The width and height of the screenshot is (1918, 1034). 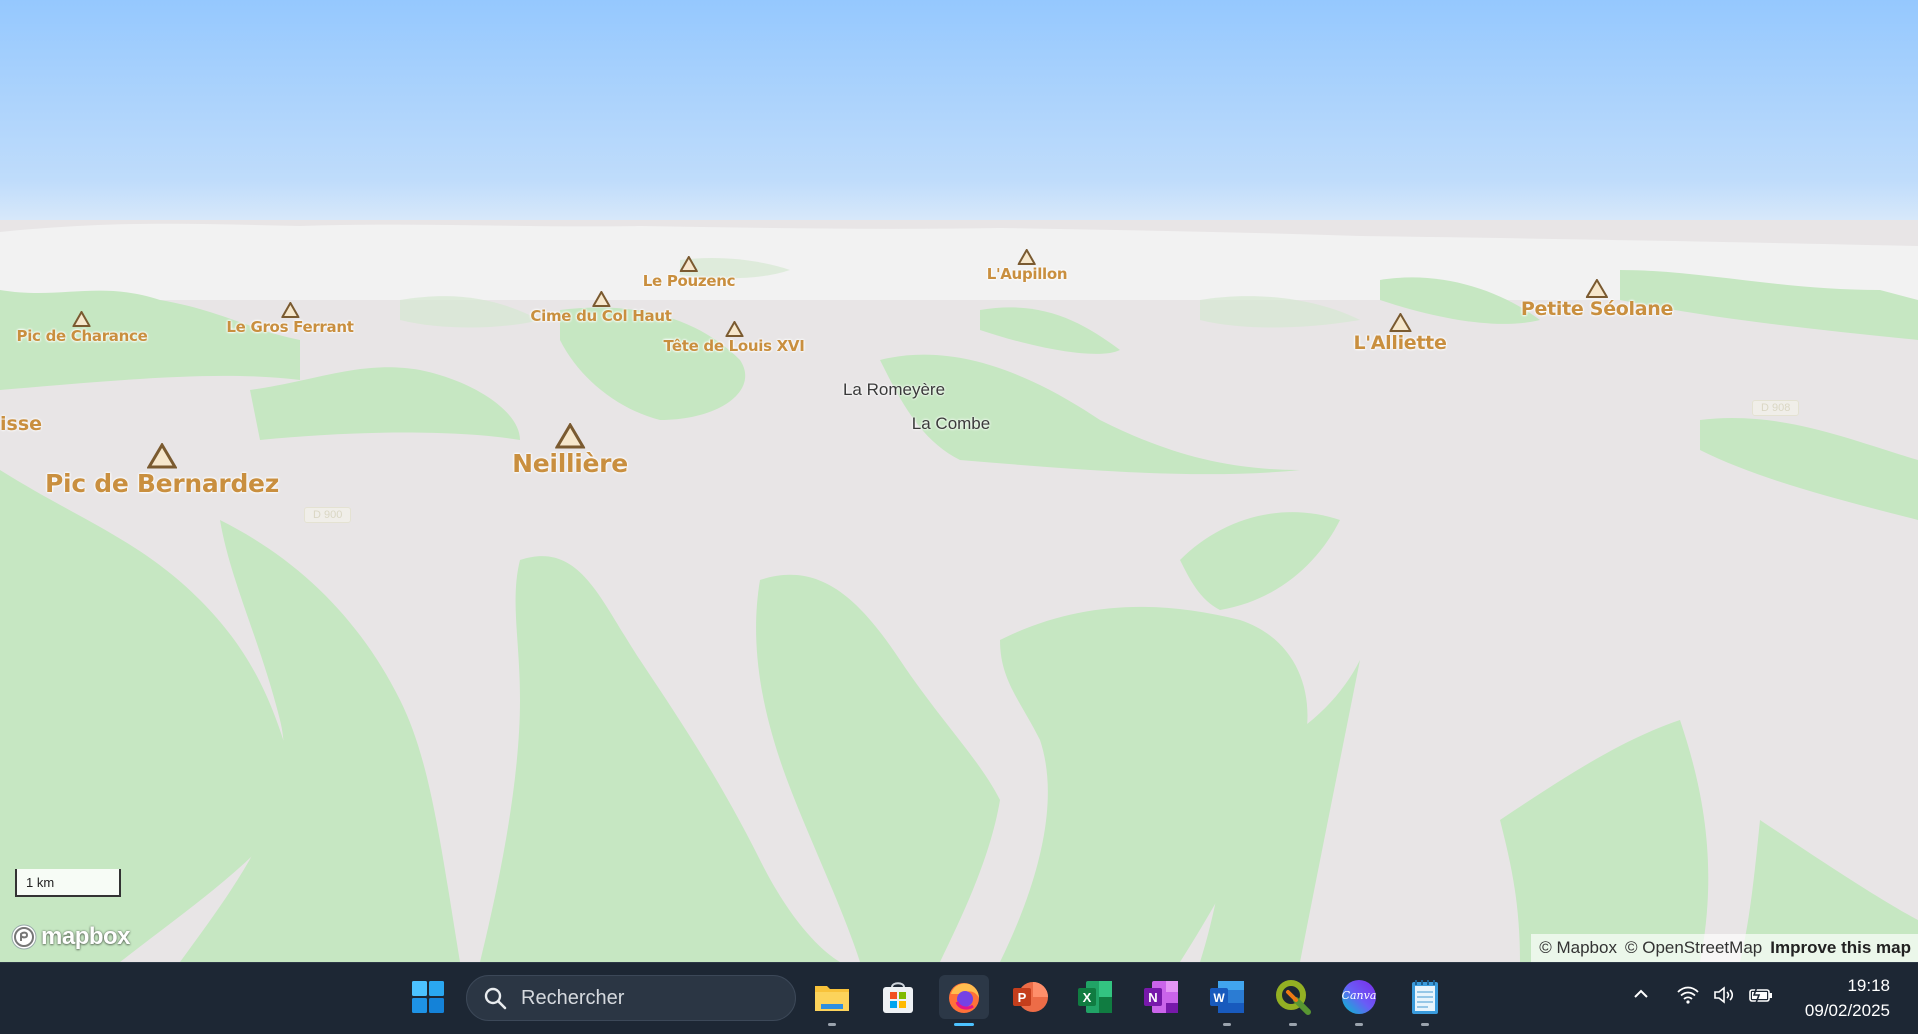 I want to click on mapbox-icon, so click(x=24, y=937).